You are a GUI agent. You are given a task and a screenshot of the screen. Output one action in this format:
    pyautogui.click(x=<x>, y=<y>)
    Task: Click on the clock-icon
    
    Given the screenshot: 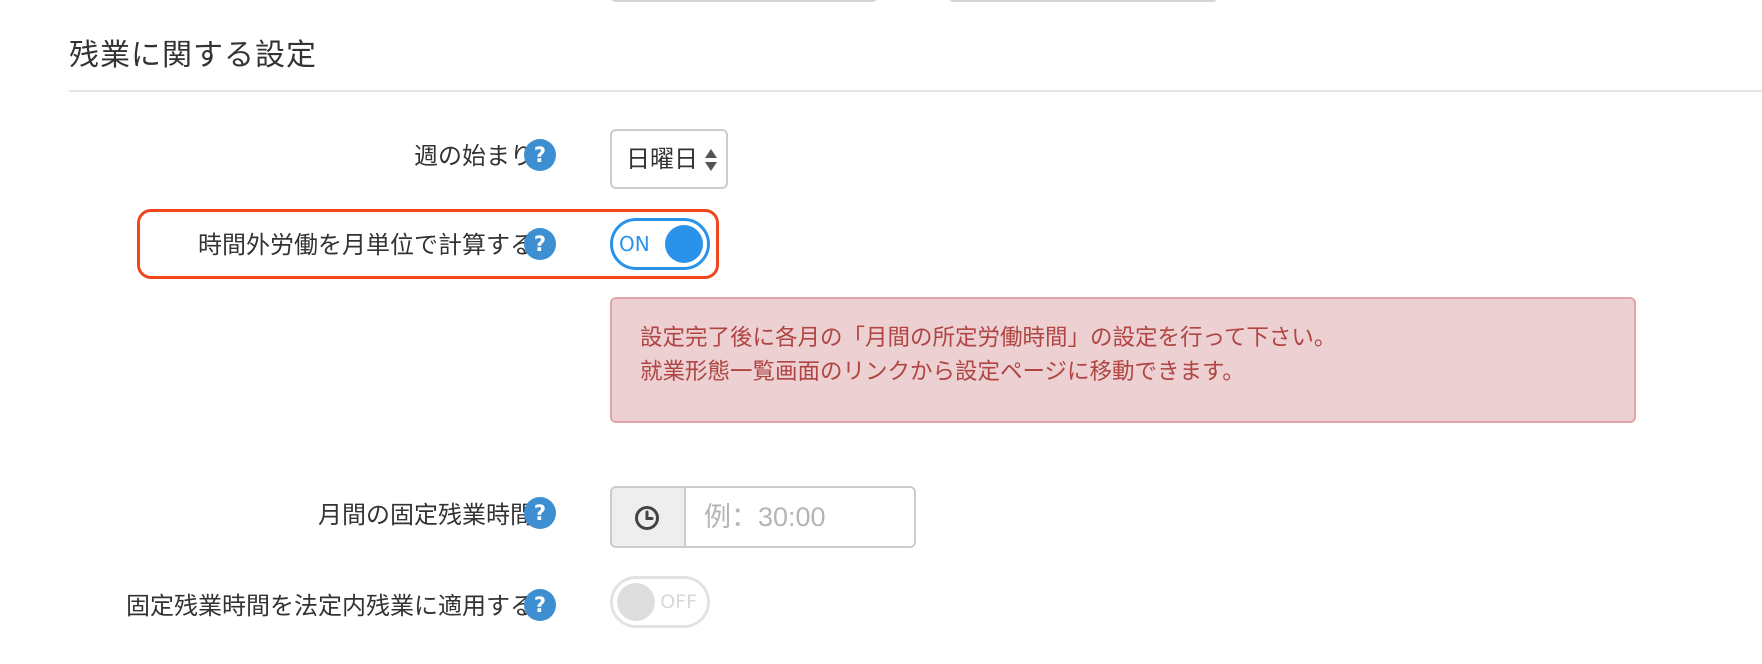 What is the action you would take?
    pyautogui.click(x=647, y=518)
    